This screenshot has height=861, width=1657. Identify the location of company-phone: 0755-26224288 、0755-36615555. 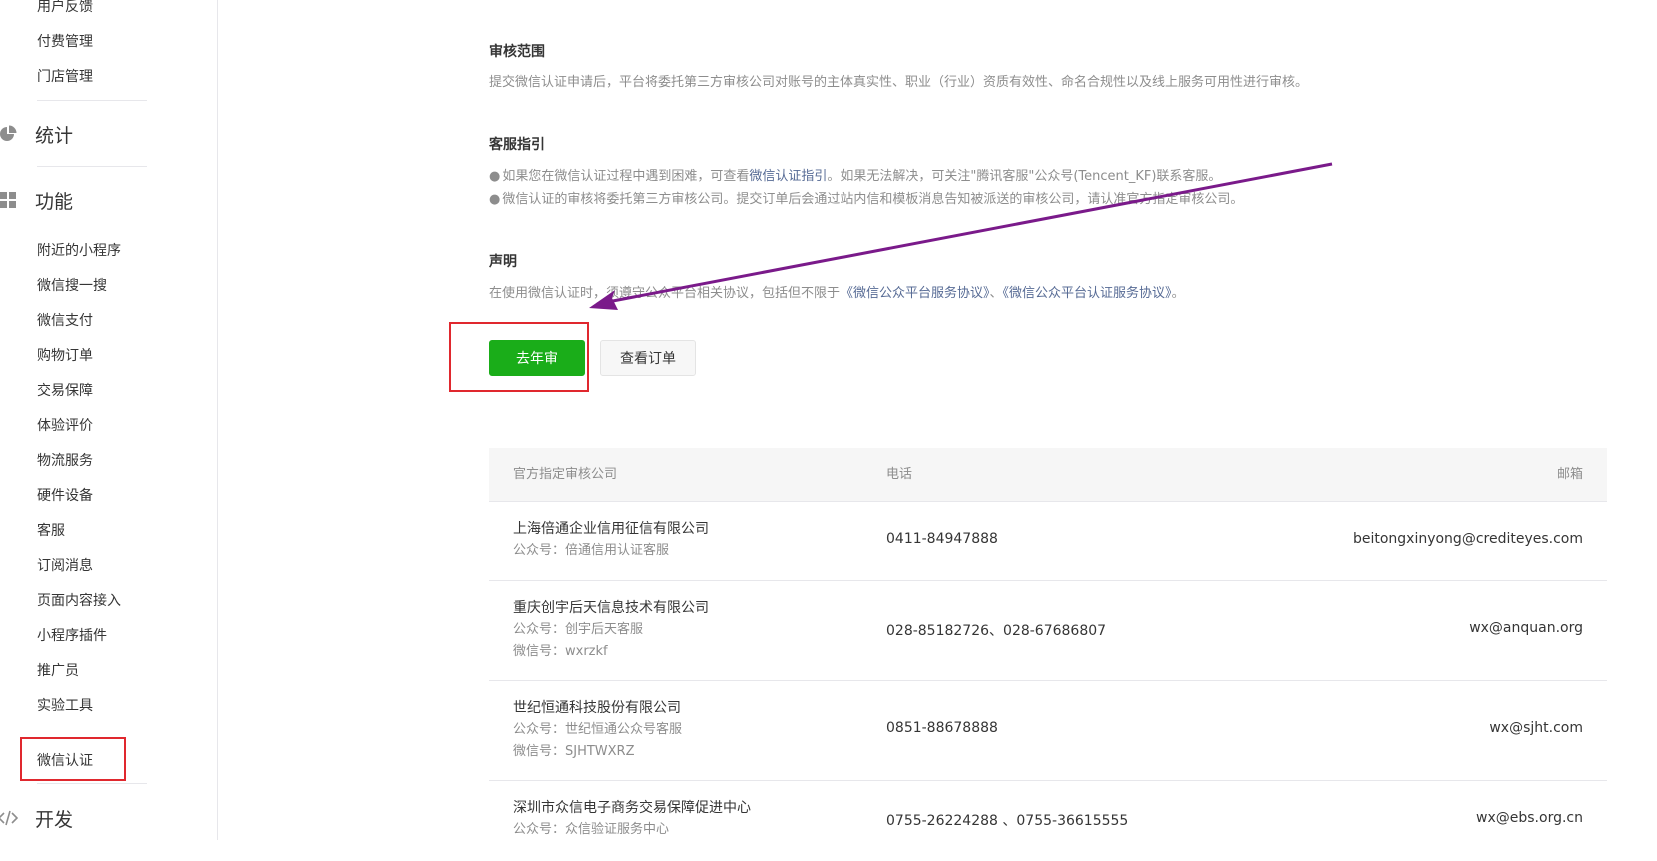
(1007, 821).